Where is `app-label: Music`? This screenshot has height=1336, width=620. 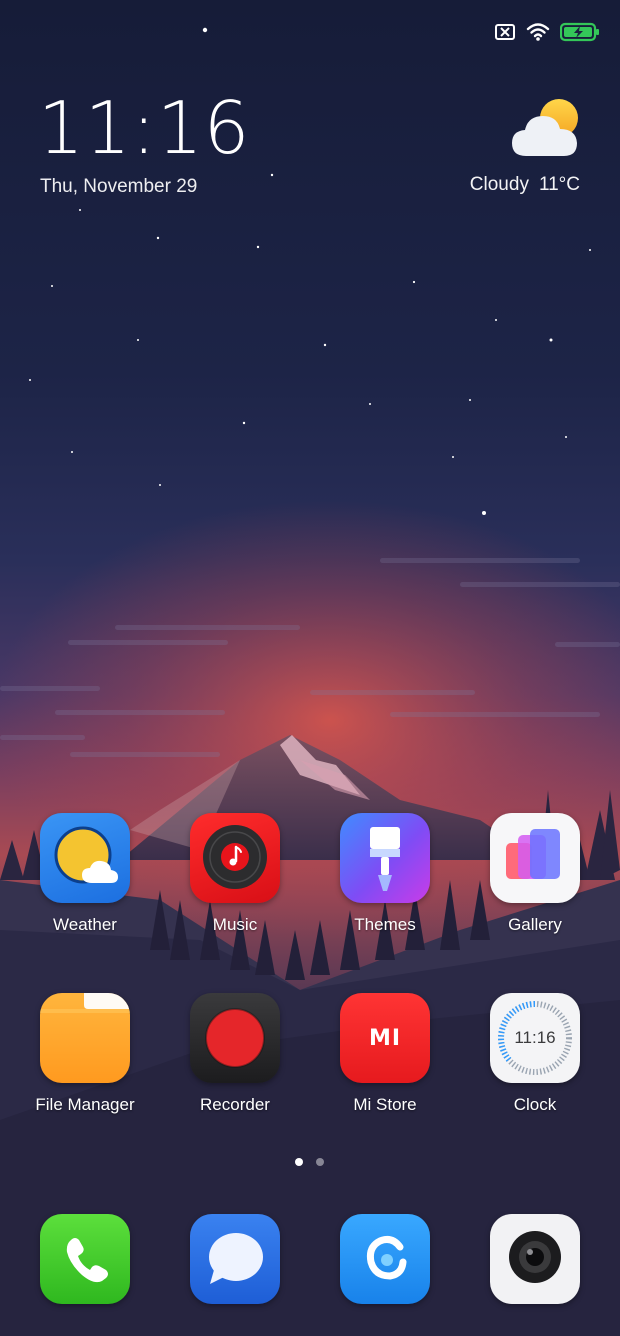
app-label: Music is located at coordinates (235, 924).